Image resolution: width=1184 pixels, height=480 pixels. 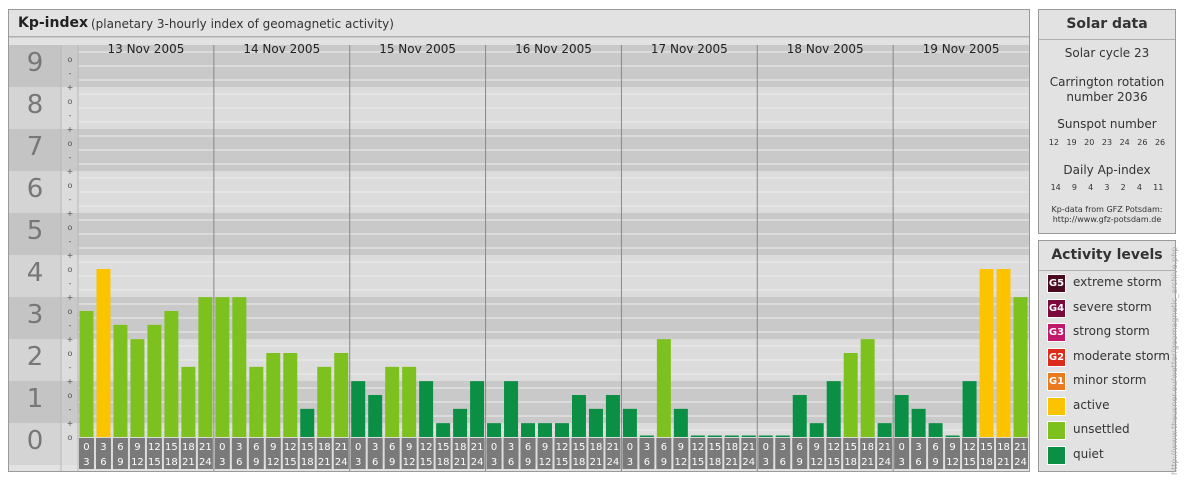 I want to click on ap-value: 9, so click(x=1074, y=187).